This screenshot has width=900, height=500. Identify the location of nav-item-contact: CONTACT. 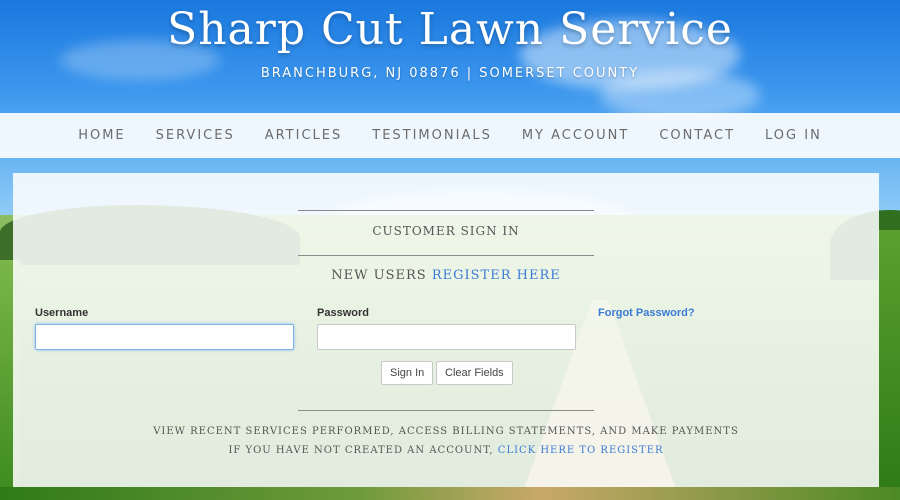
(697, 135).